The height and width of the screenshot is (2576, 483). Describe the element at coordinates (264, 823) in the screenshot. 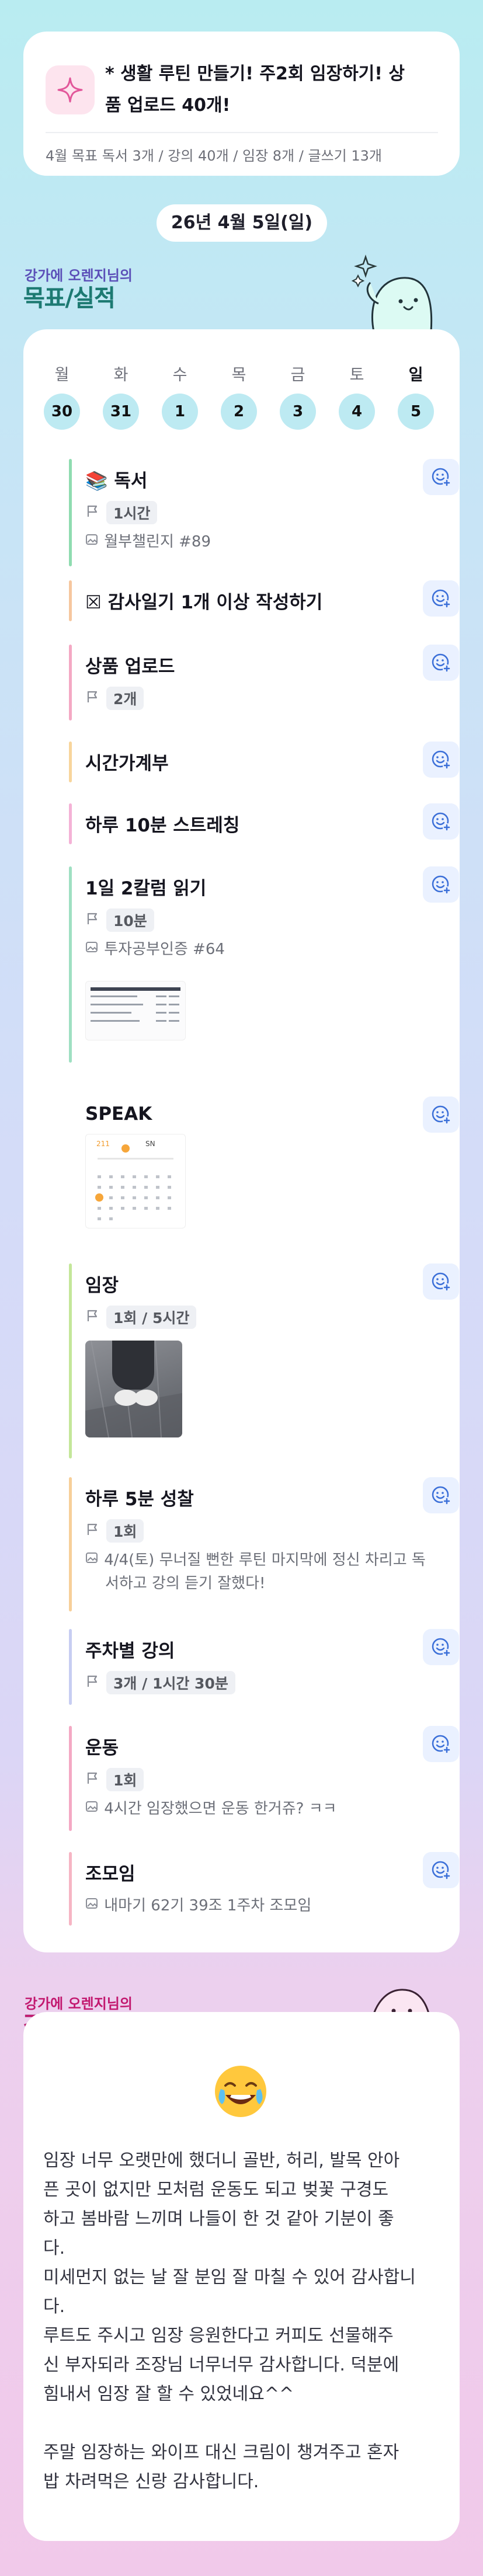

I see `goal-item-stretching: 하루 10분 스트레칭` at that location.